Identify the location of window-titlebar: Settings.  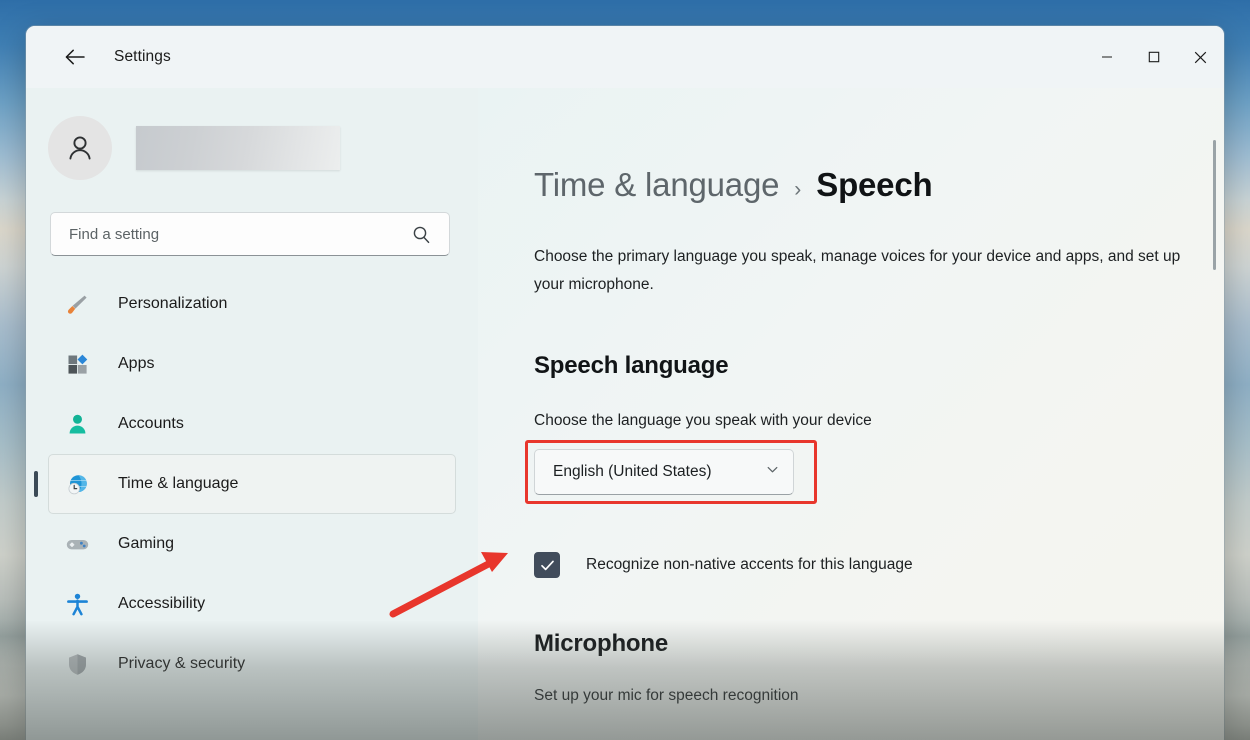
(625, 57).